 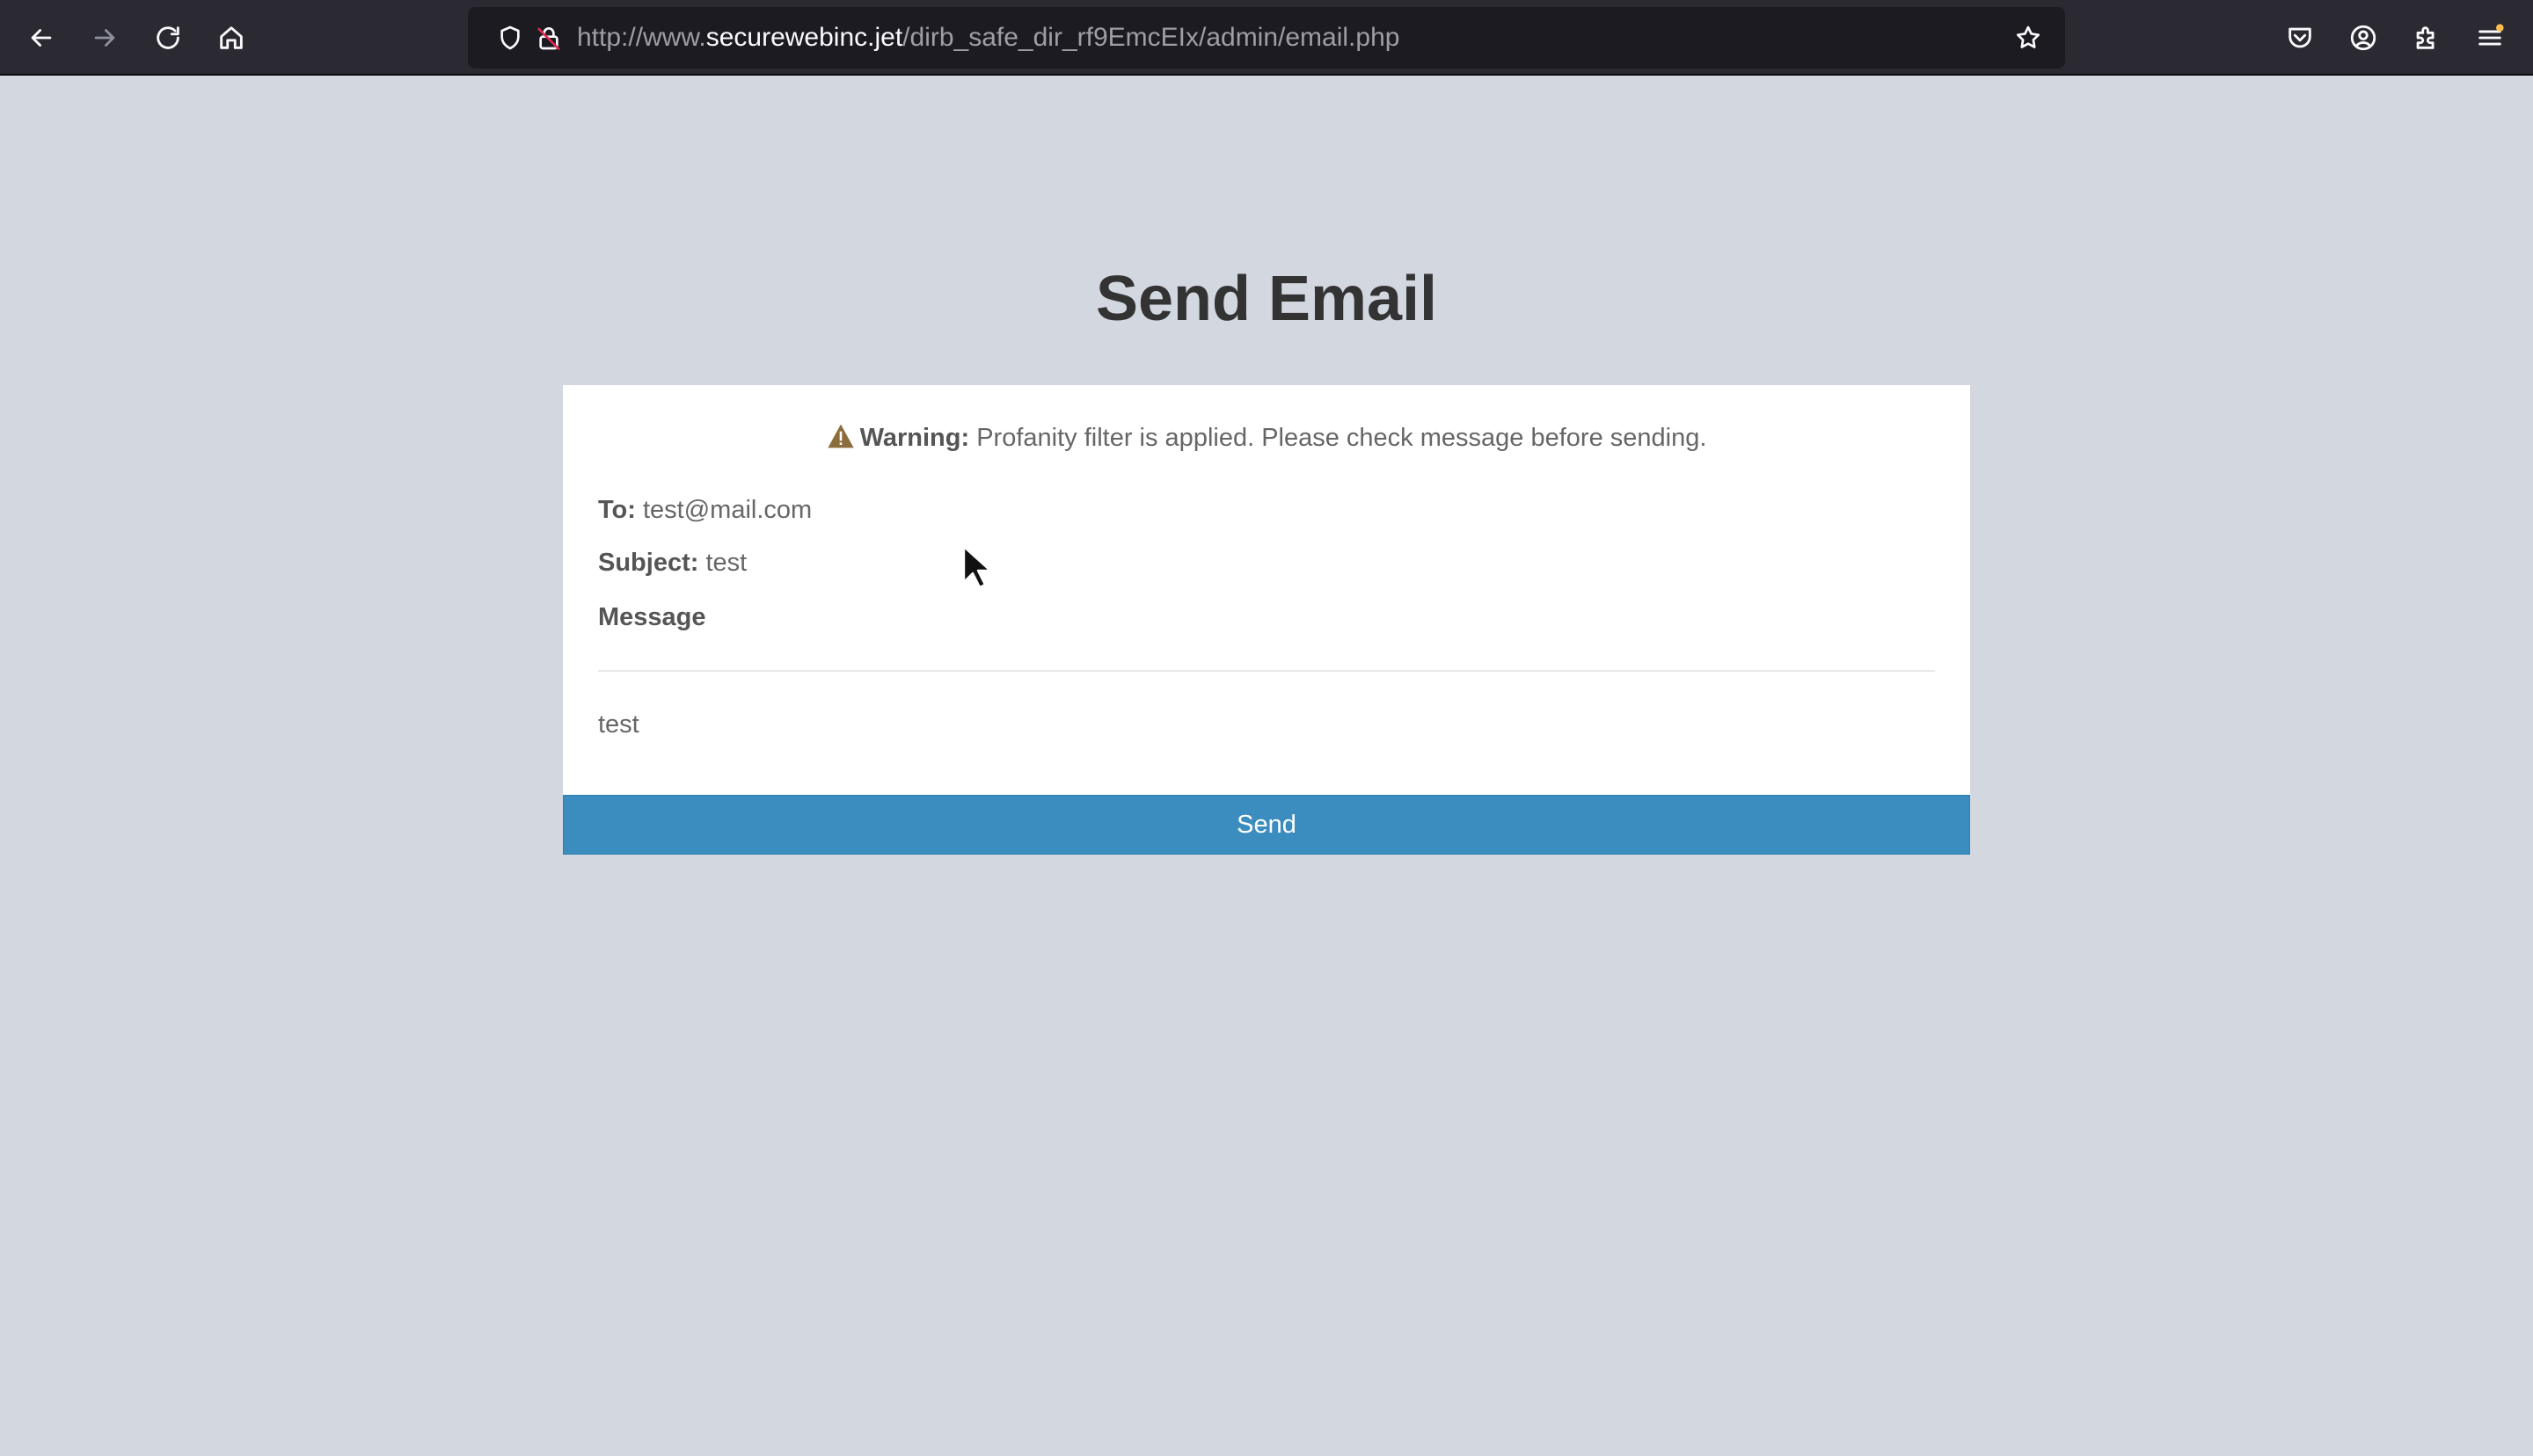 I want to click on account-button, so click(x=2363, y=38).